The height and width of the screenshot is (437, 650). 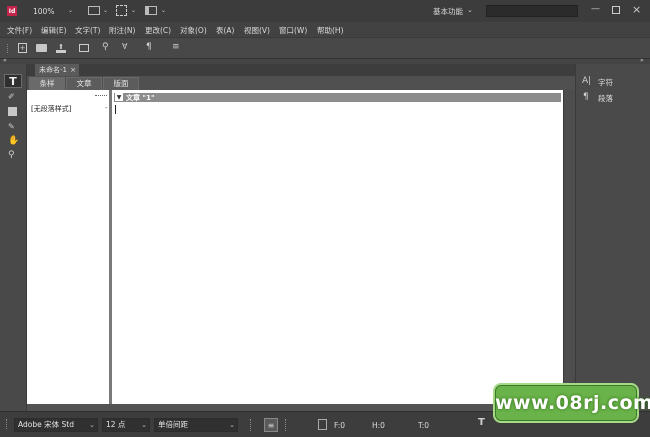 What do you see at coordinates (144, 425) in the screenshot?
I see `size-chevron-down-icon: ⌄` at bounding box center [144, 425].